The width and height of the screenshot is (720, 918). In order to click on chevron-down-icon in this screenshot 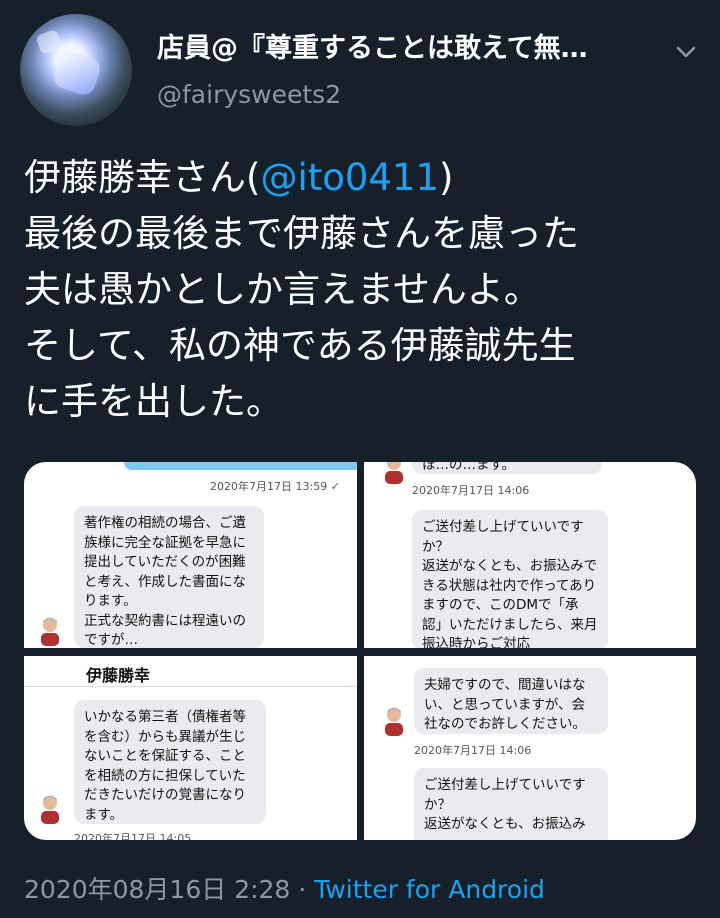, I will do `click(686, 52)`.